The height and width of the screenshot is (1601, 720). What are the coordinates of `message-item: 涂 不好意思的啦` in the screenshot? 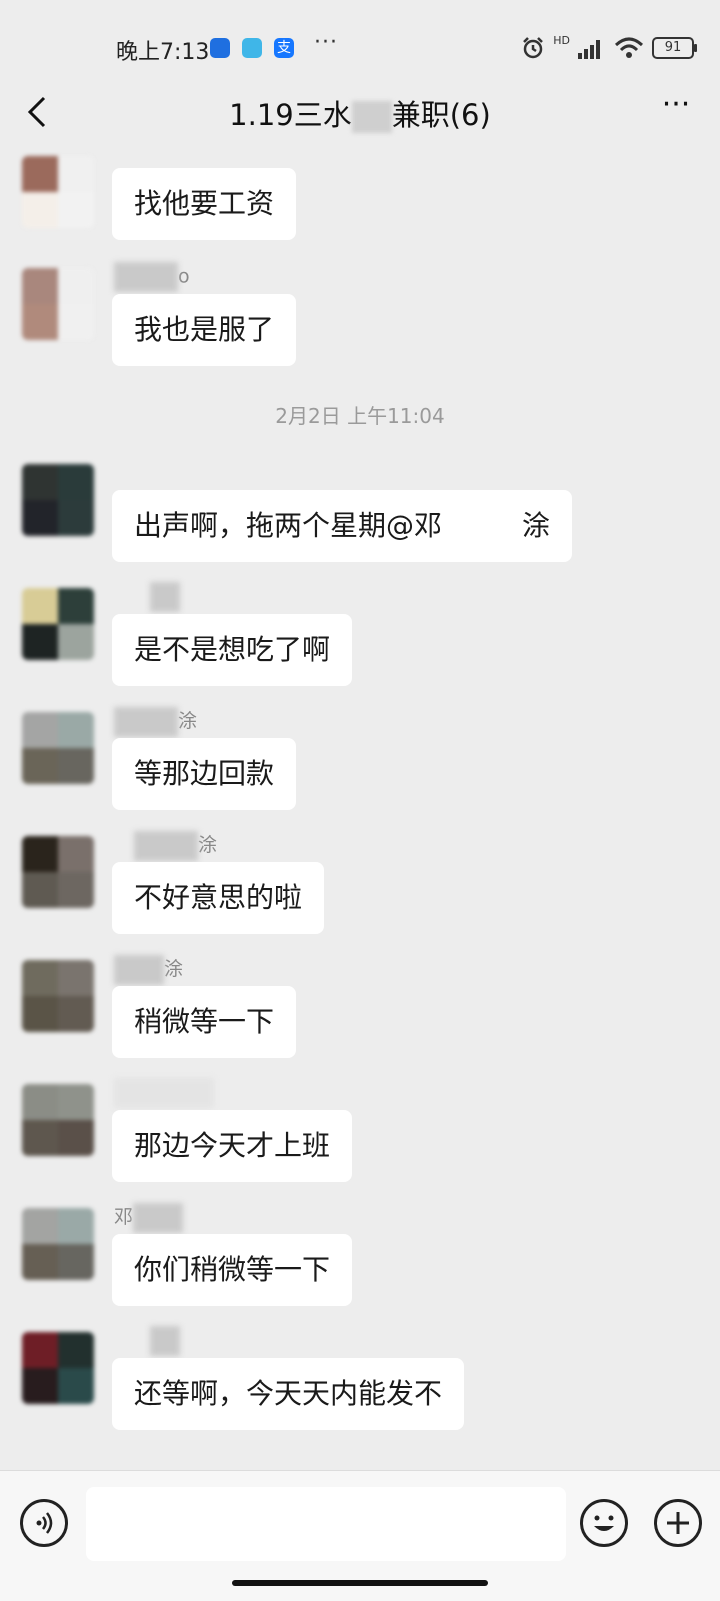 It's located at (360, 888).